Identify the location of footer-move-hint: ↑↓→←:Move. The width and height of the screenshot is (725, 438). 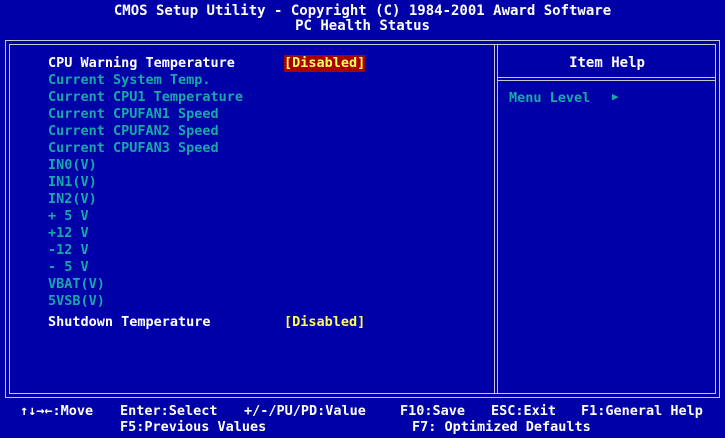
(57, 411).